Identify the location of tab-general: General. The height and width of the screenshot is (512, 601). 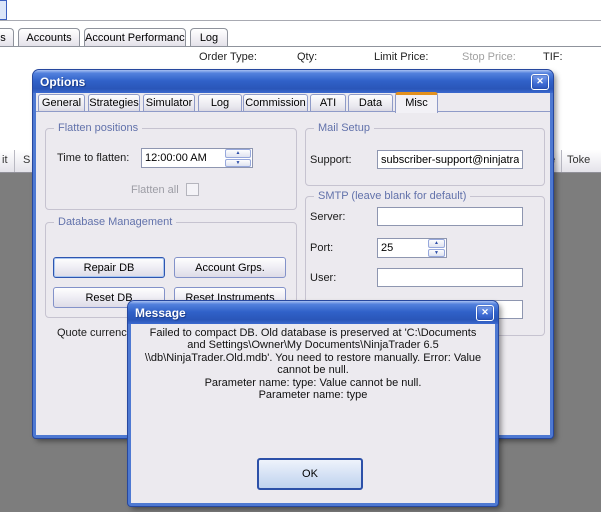
(61, 103).